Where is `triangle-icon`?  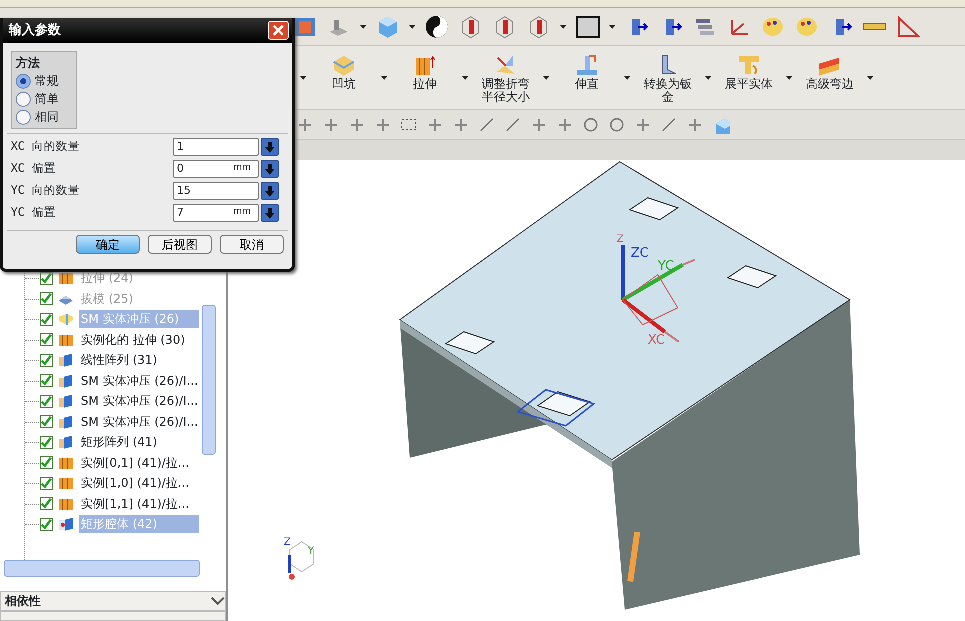
triangle-icon is located at coordinates (909, 27).